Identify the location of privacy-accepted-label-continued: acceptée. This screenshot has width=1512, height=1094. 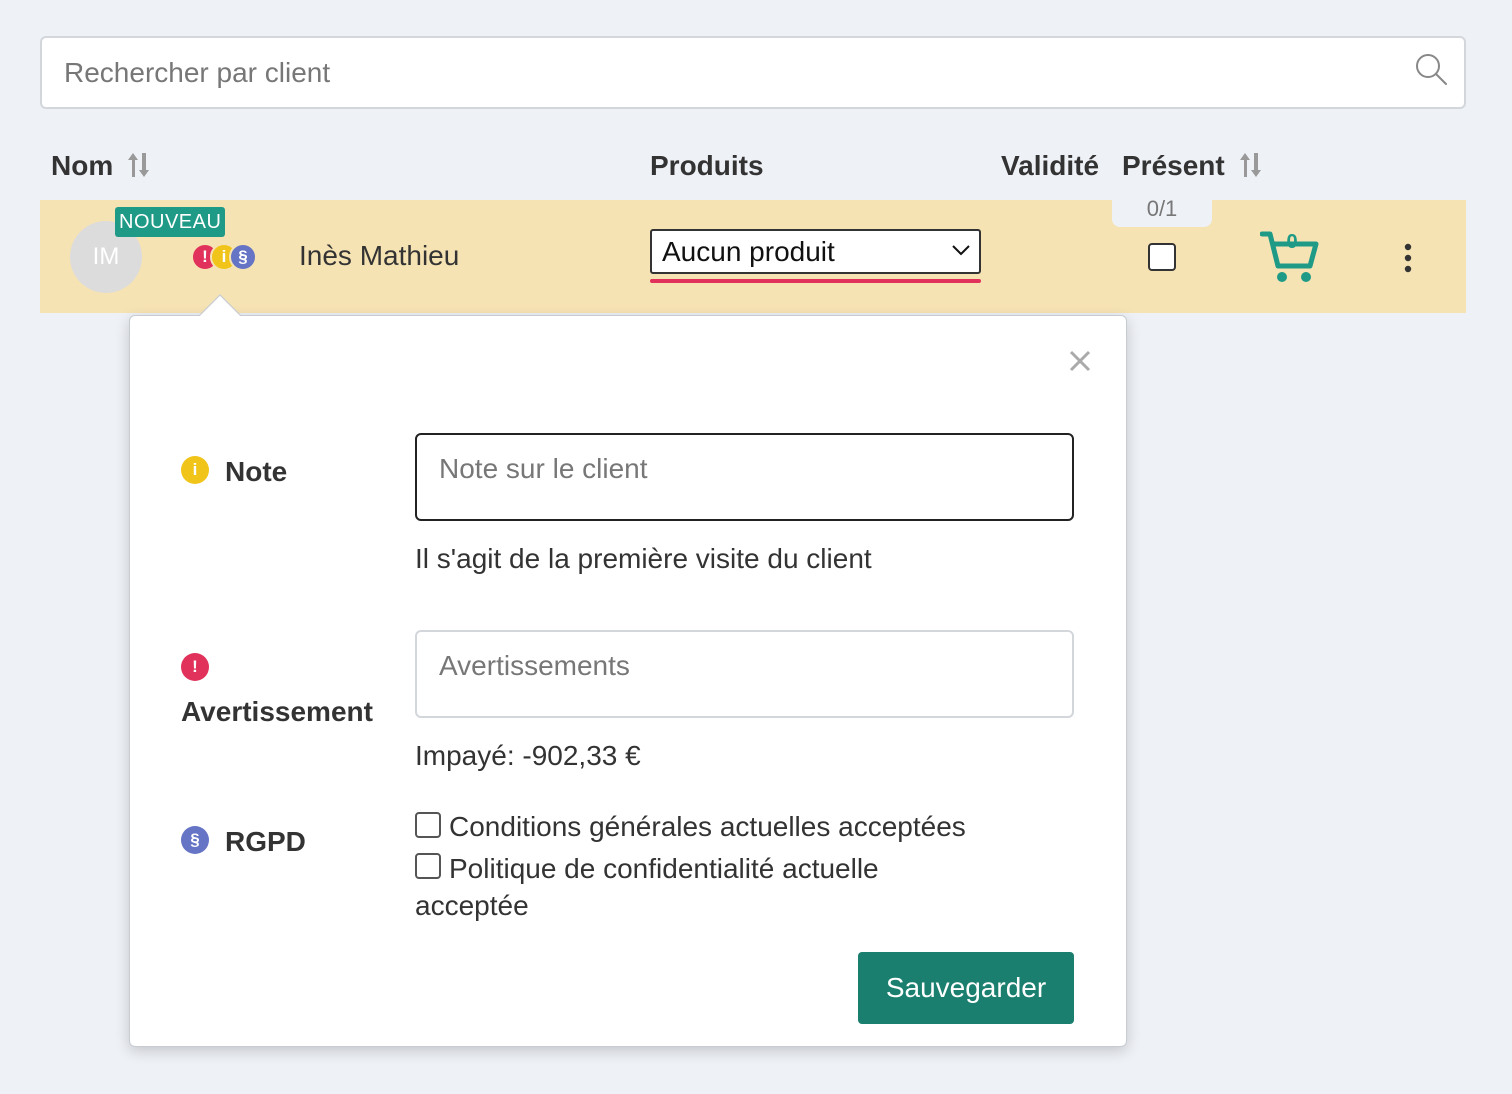
(472, 906).